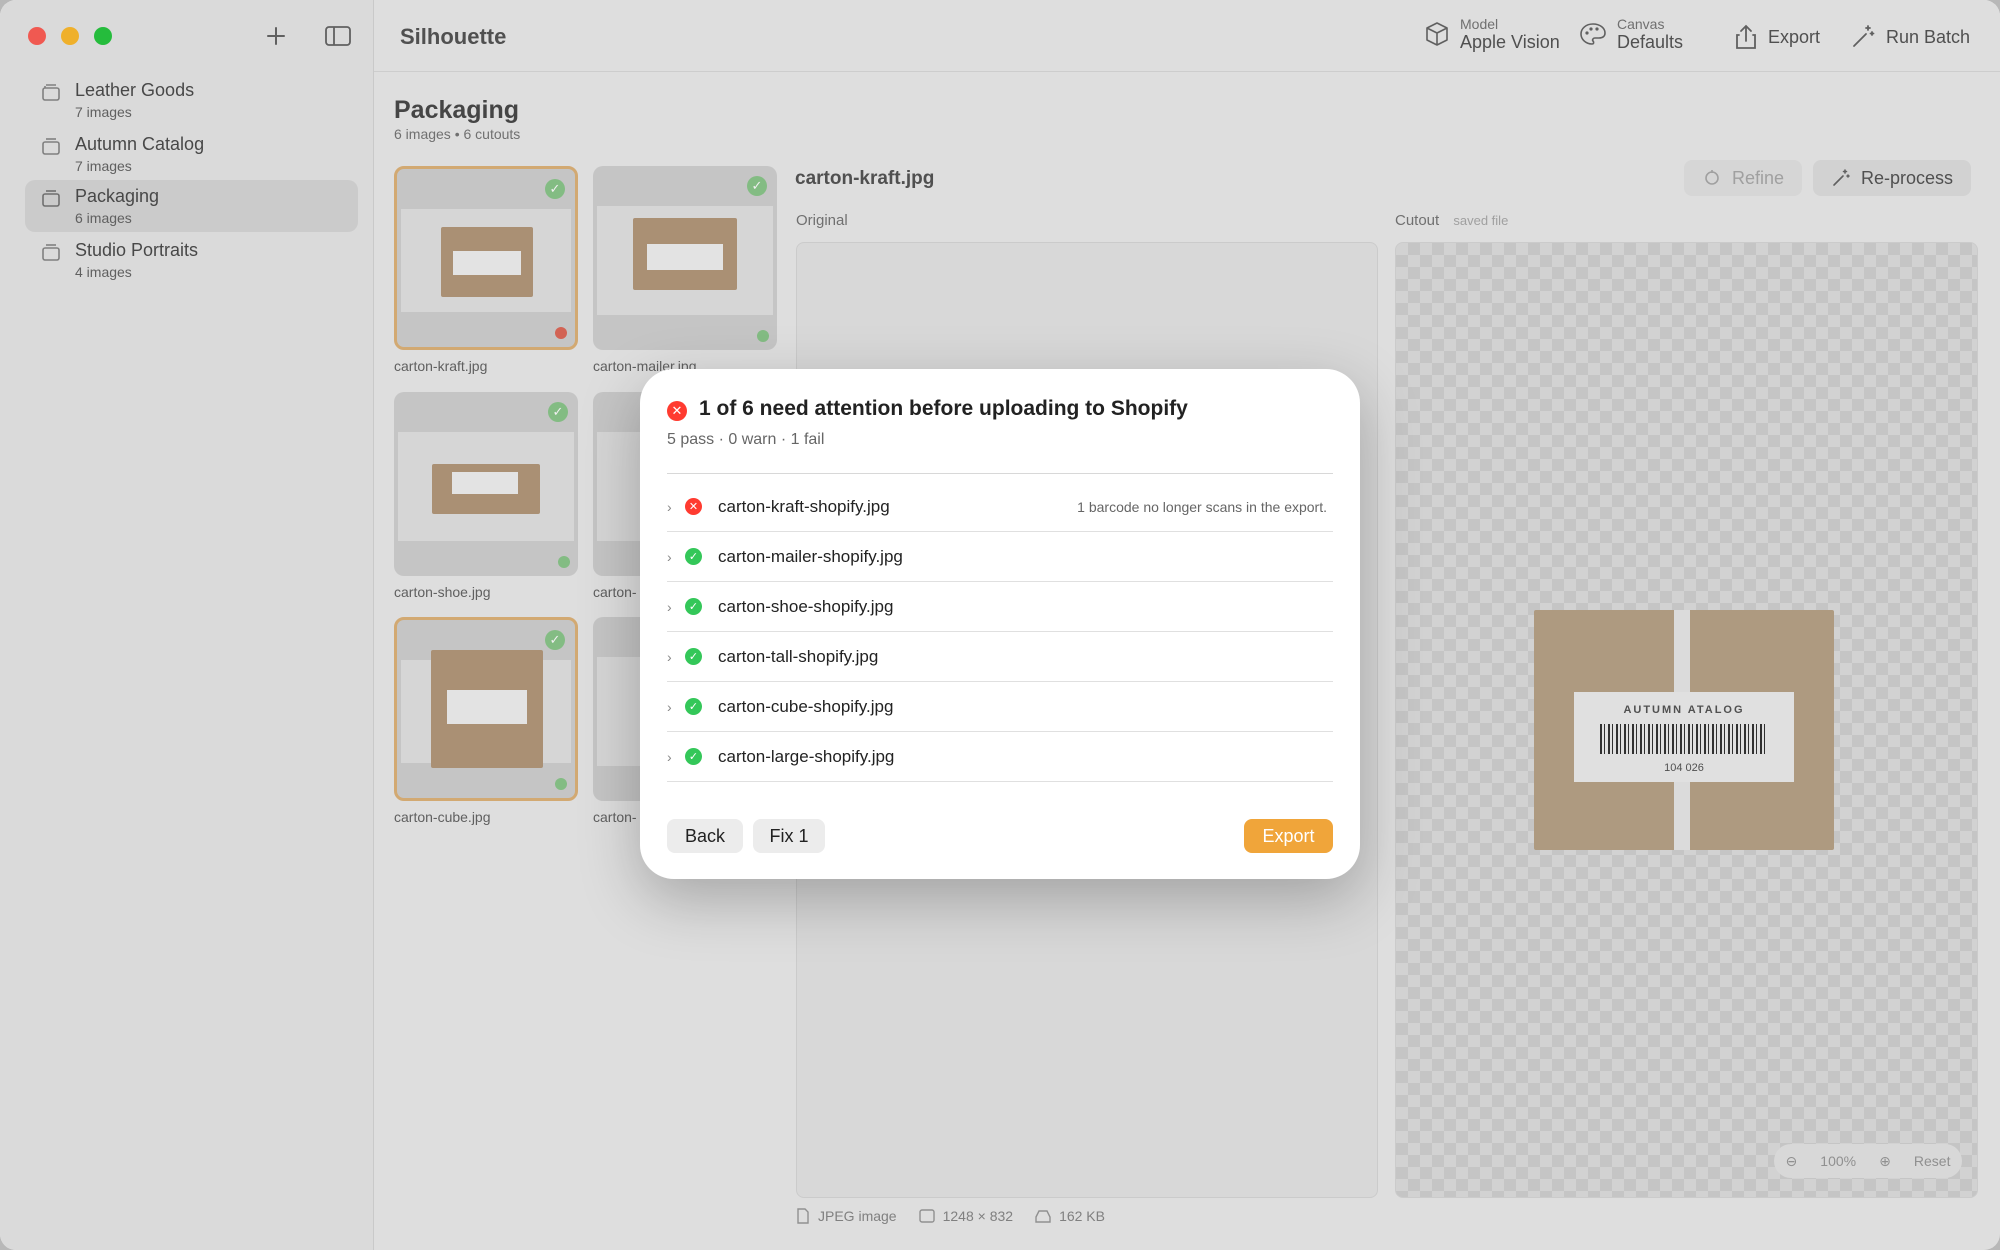  Describe the element at coordinates (705, 836) in the screenshot. I see `back-button: Back` at that location.